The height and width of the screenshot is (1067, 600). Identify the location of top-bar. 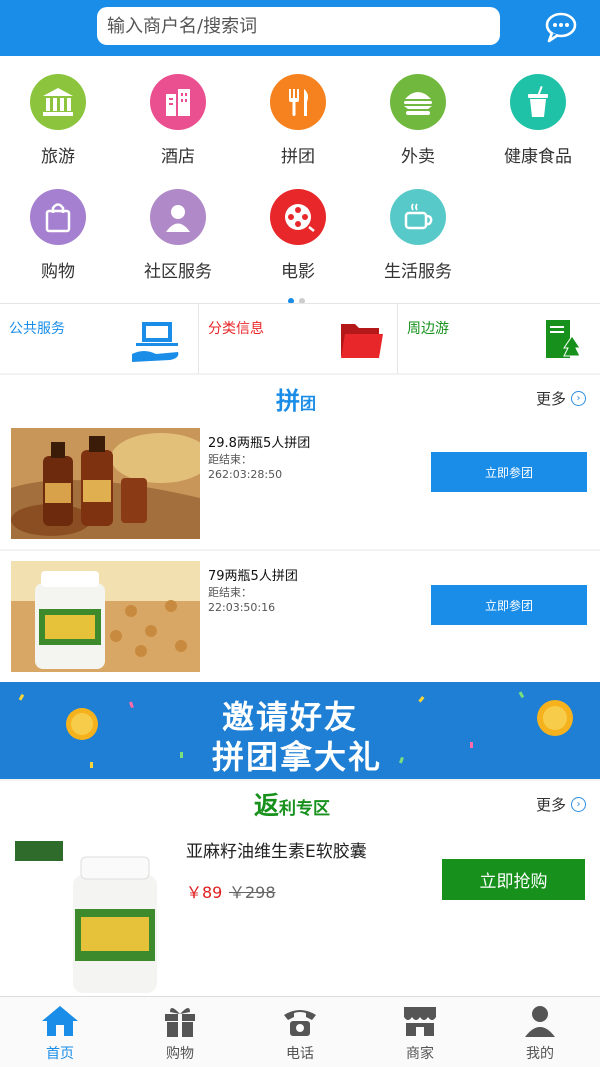
(300, 28).